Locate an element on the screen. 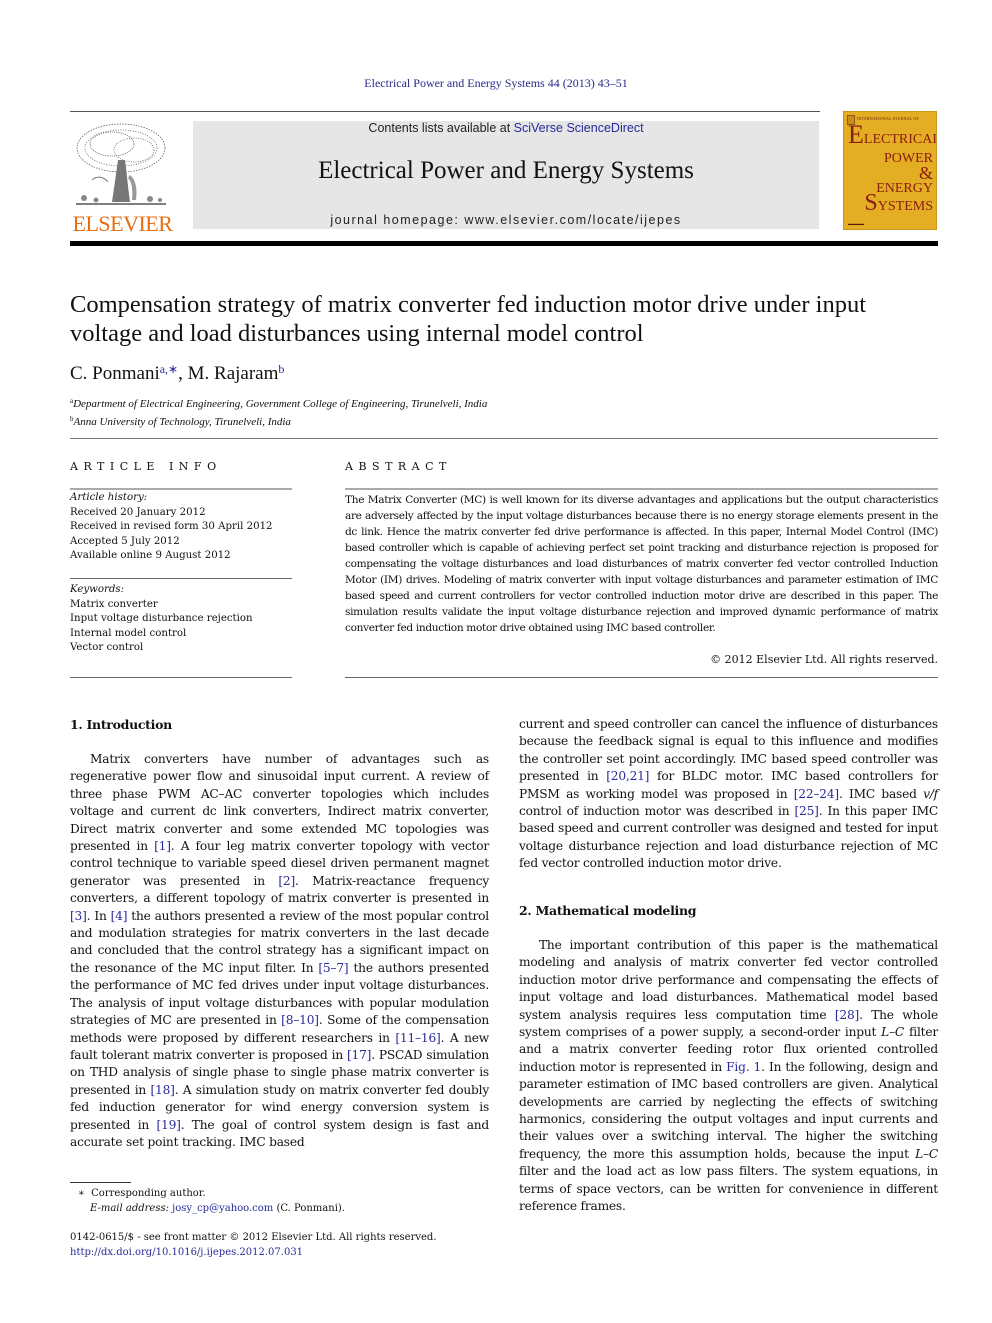 This screenshot has width=992, height=1323. keywords-label: Keywords: is located at coordinates (97, 589).